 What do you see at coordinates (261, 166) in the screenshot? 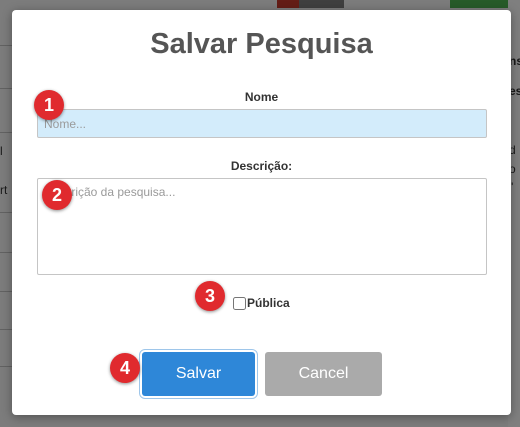
I see `description-label: Descrição:` at bounding box center [261, 166].